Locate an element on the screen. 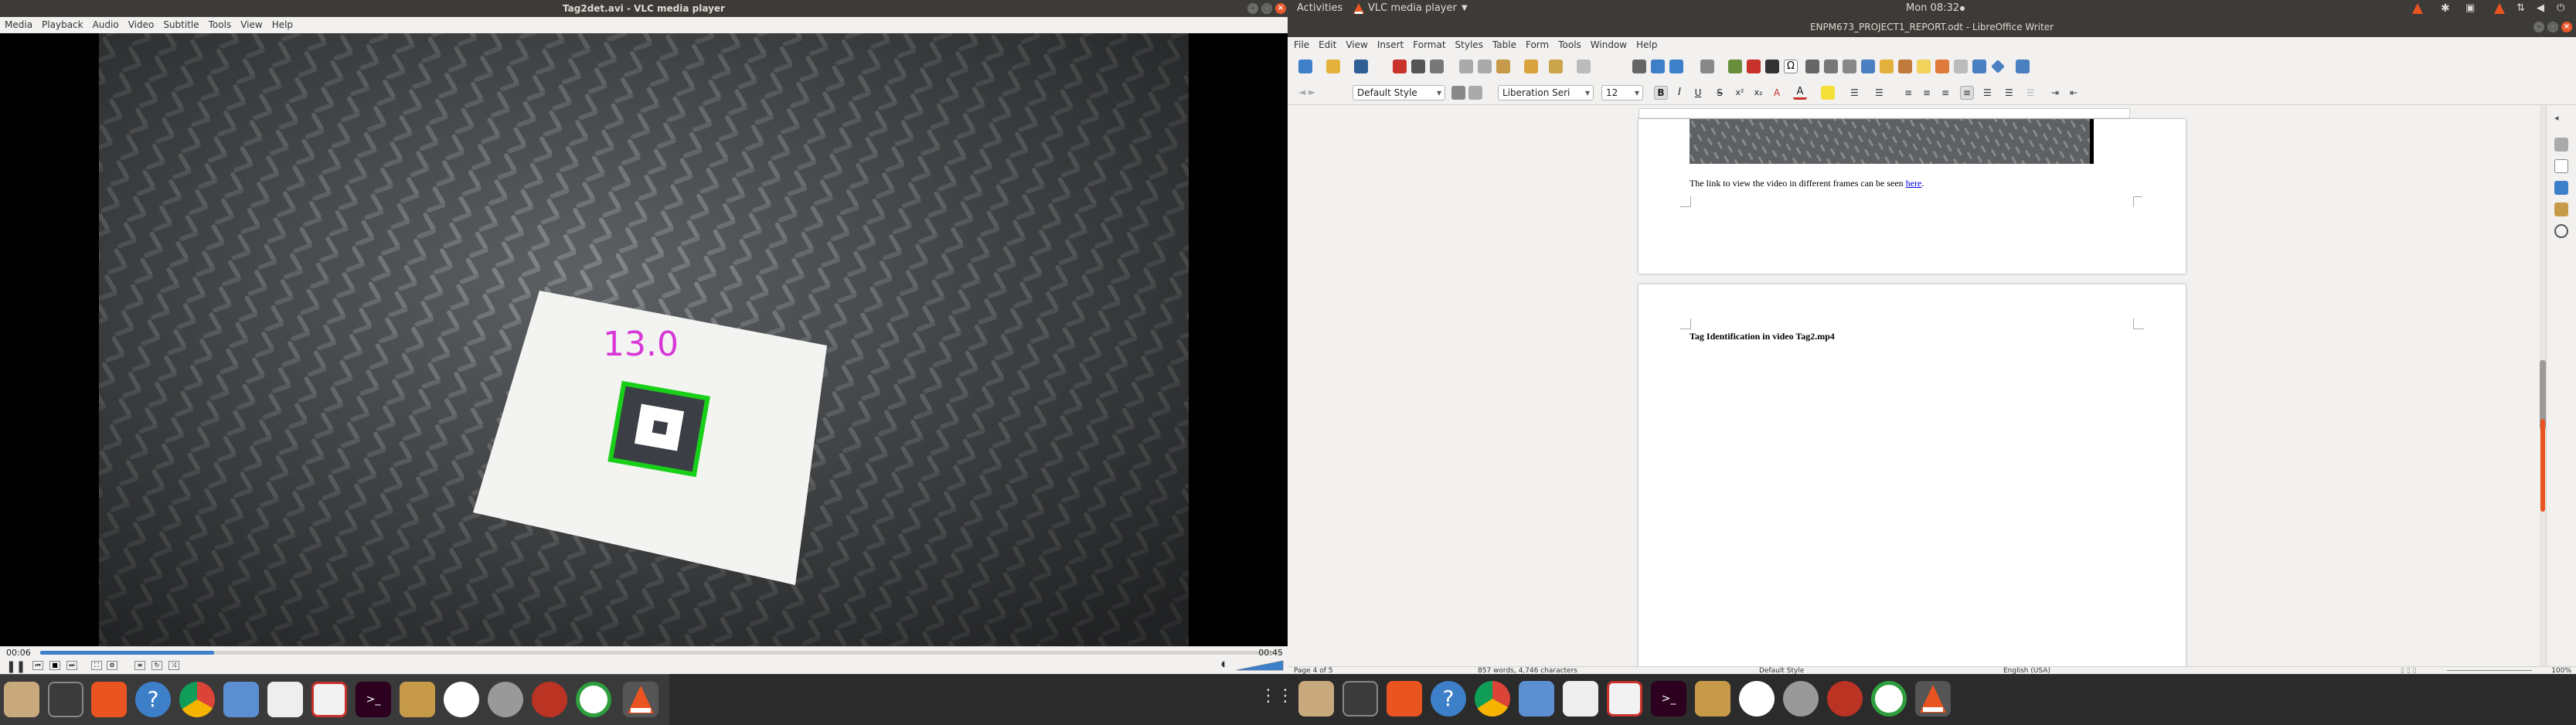  playlist-button: ≡ is located at coordinates (139, 665).